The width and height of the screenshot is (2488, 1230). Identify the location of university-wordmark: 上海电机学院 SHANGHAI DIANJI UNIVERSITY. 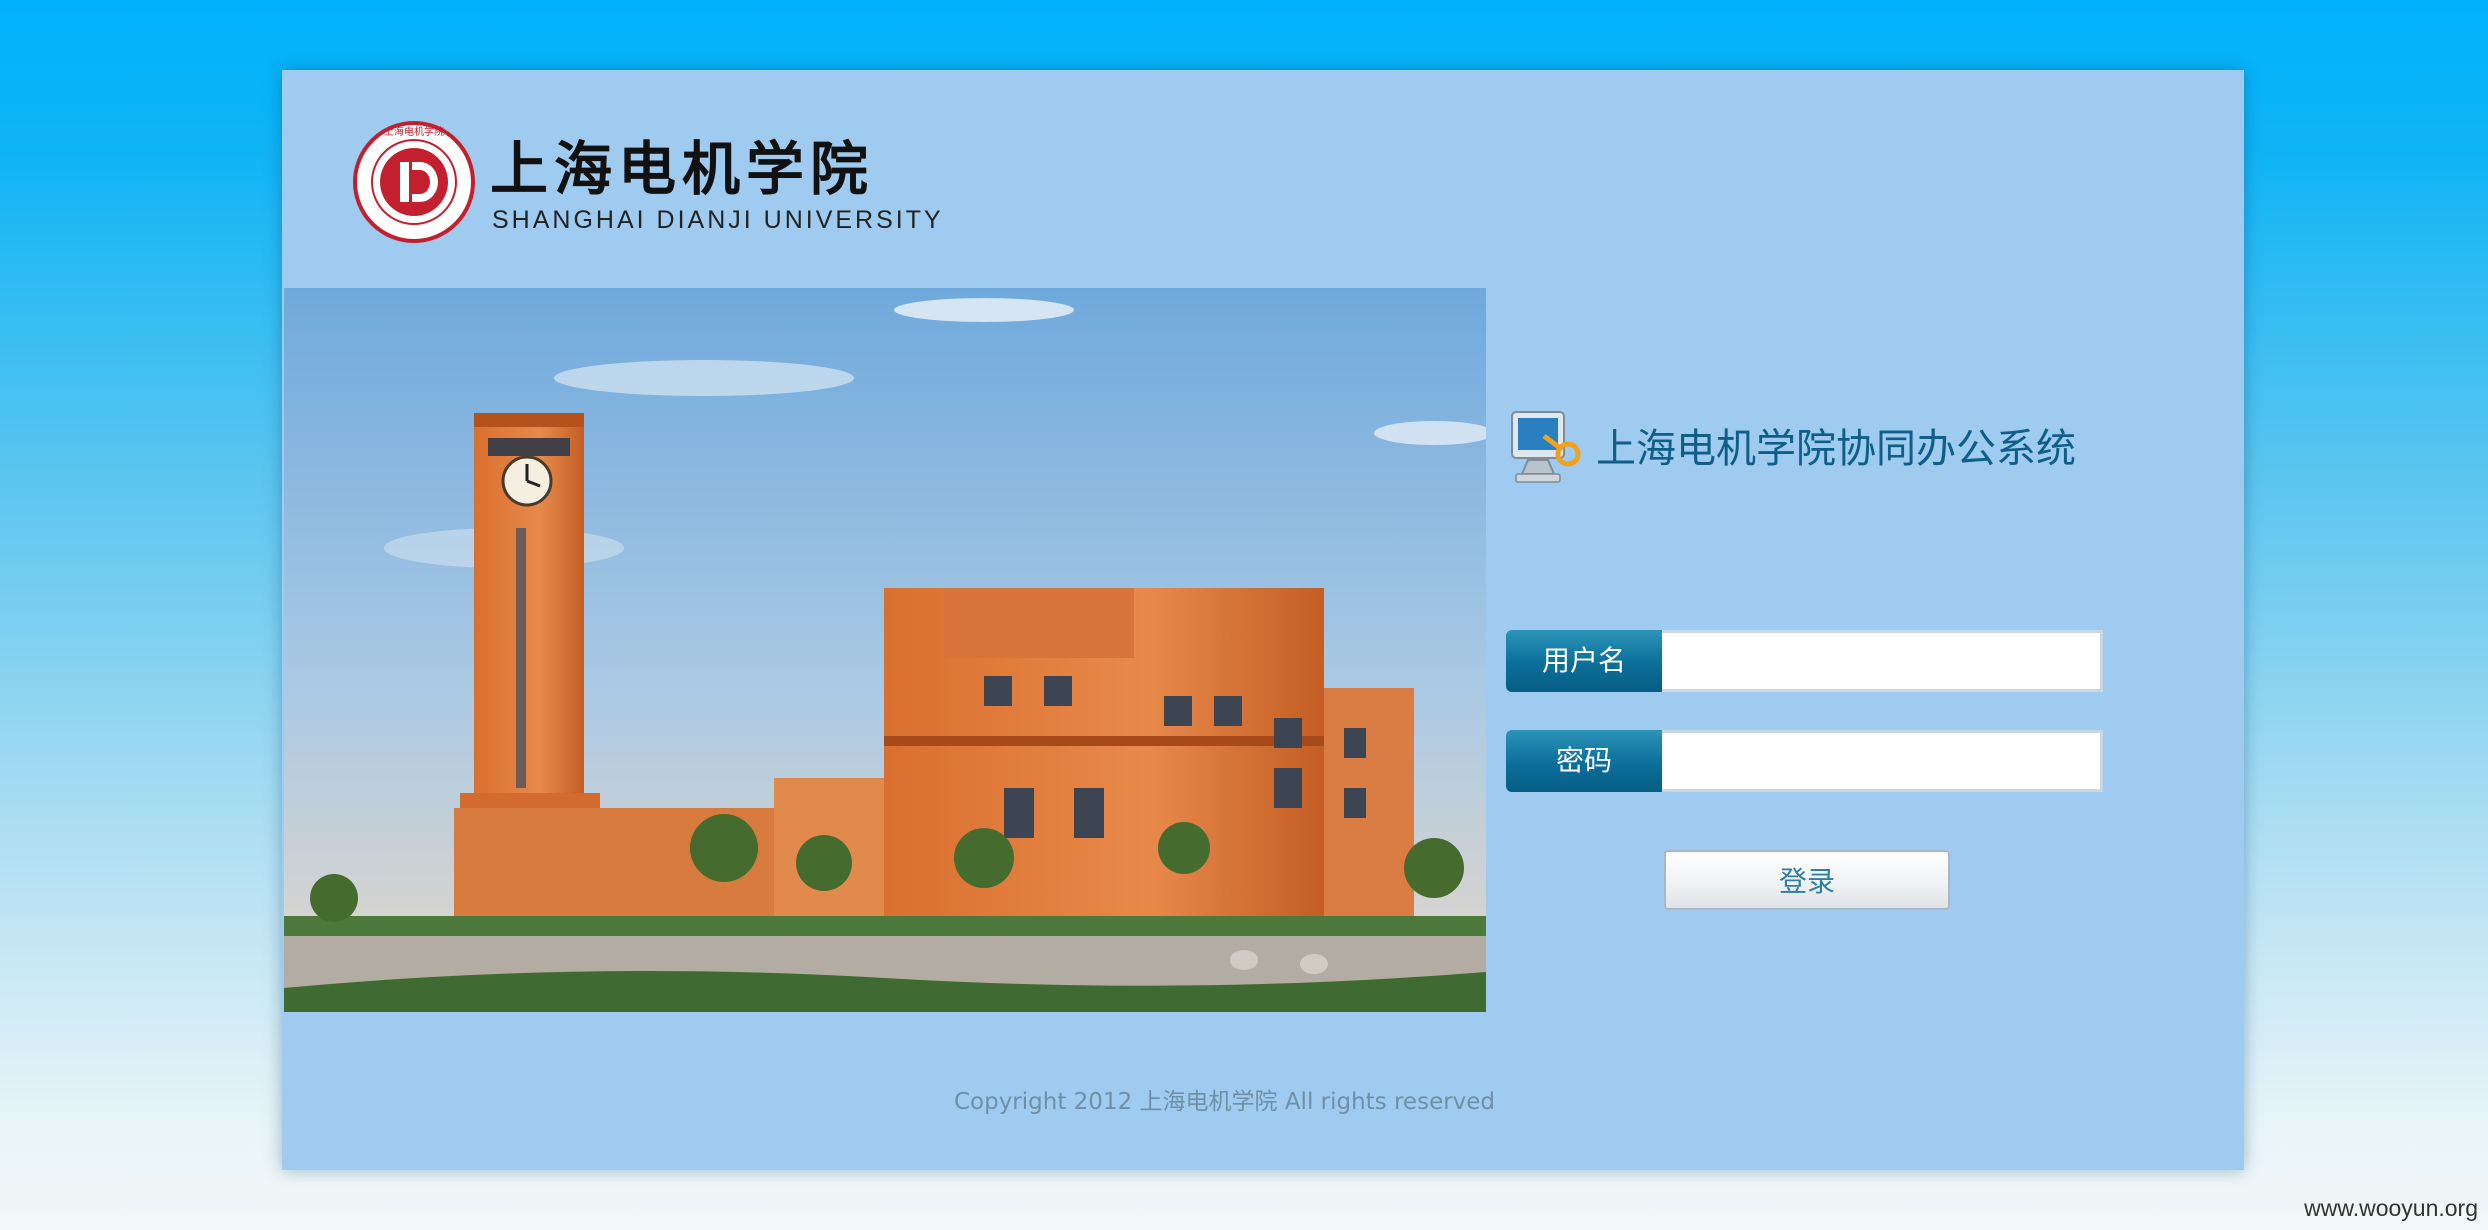
(715, 186).